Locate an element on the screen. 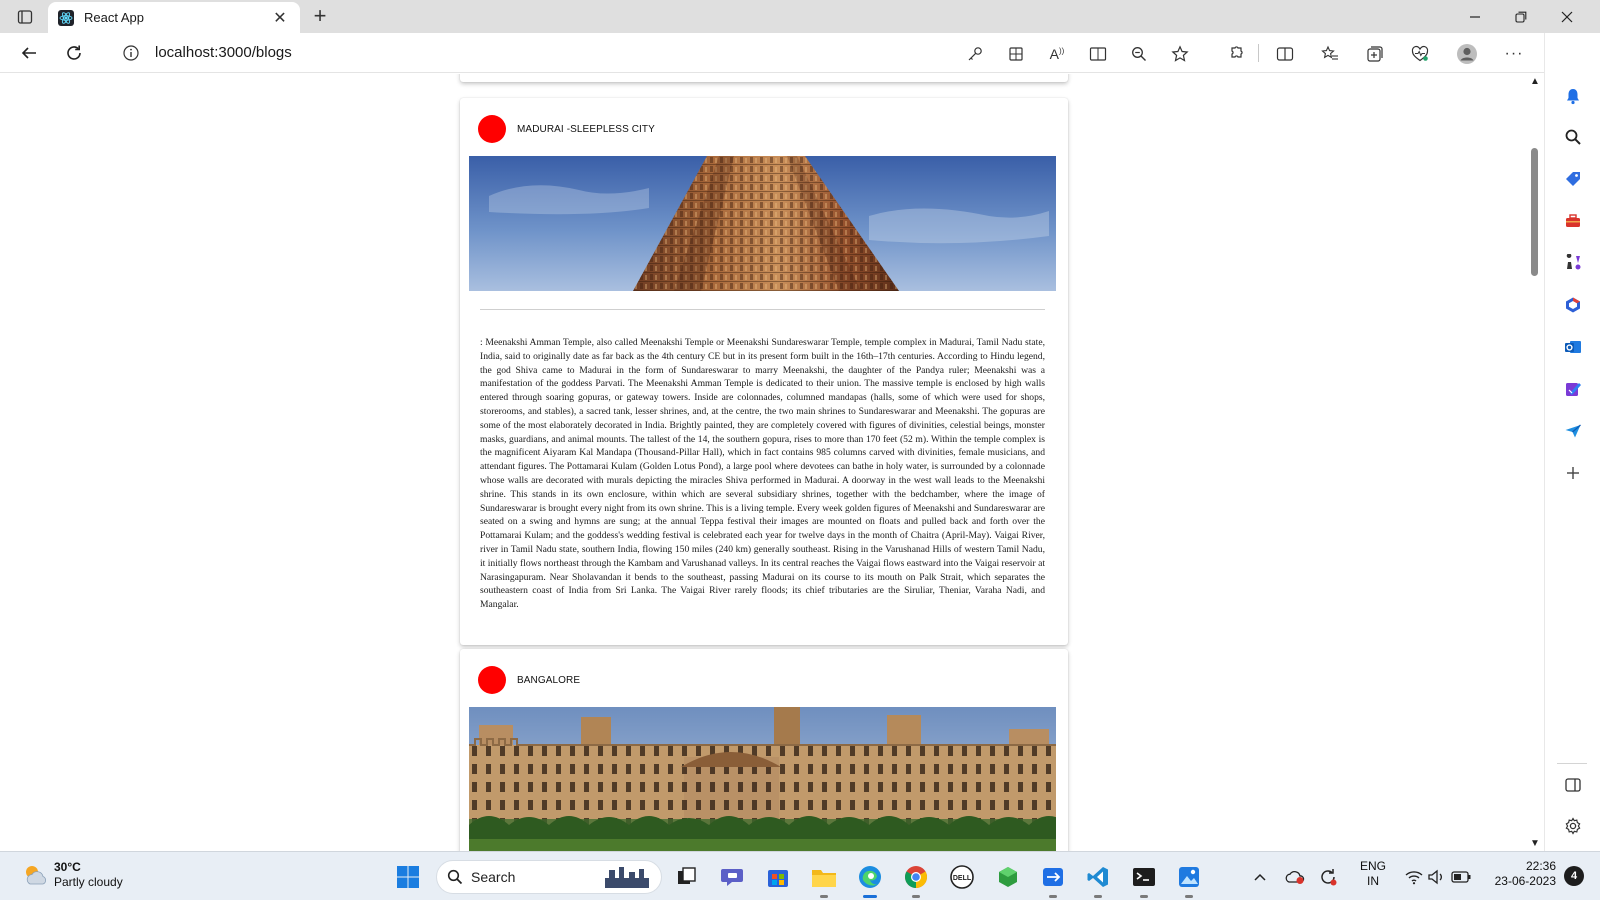  back-button is located at coordinates (29, 53).